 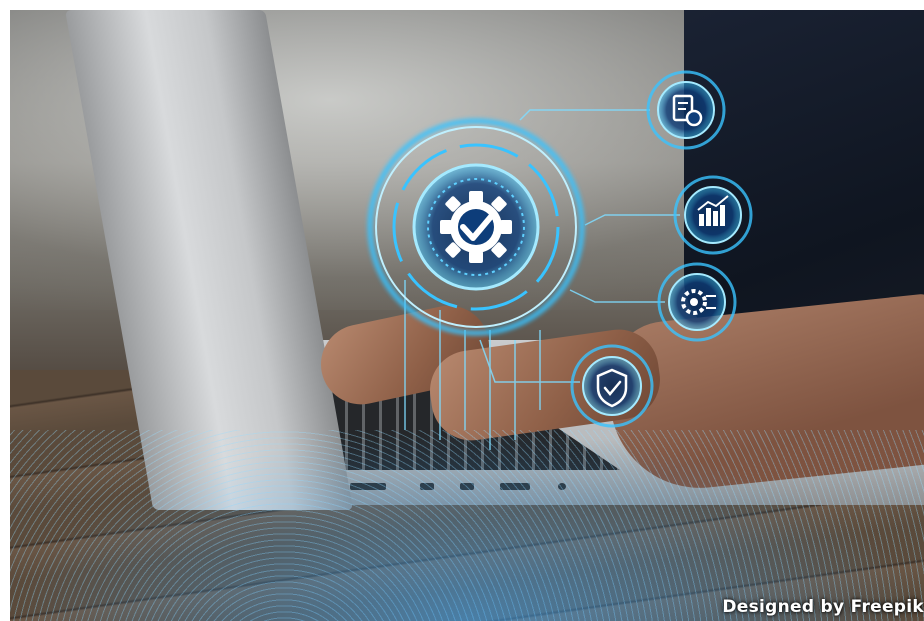 What do you see at coordinates (686, 110) in the screenshot?
I see `document-gear-icon` at bounding box center [686, 110].